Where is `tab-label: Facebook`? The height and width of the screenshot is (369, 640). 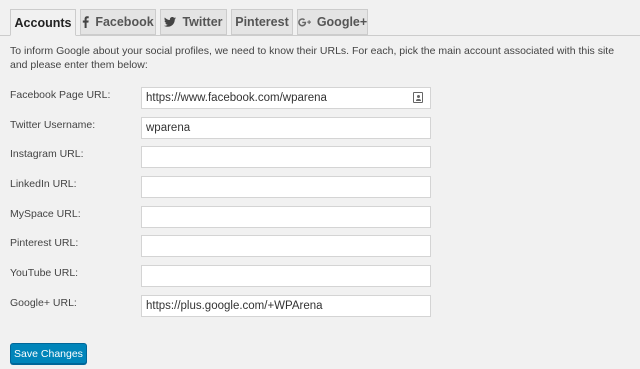 tab-label: Facebook is located at coordinates (124, 22).